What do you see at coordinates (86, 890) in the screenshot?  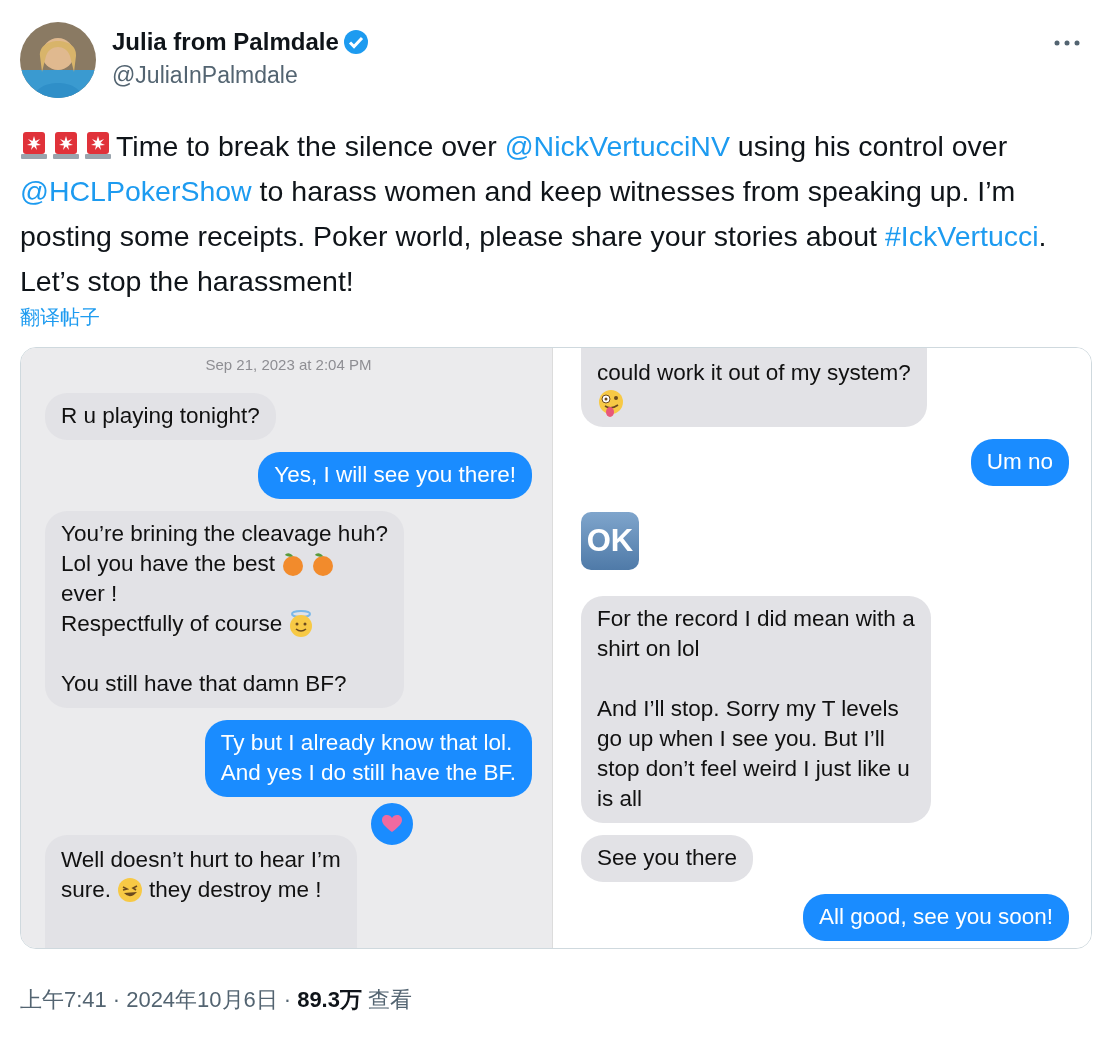 I see `message-text: sure.` at bounding box center [86, 890].